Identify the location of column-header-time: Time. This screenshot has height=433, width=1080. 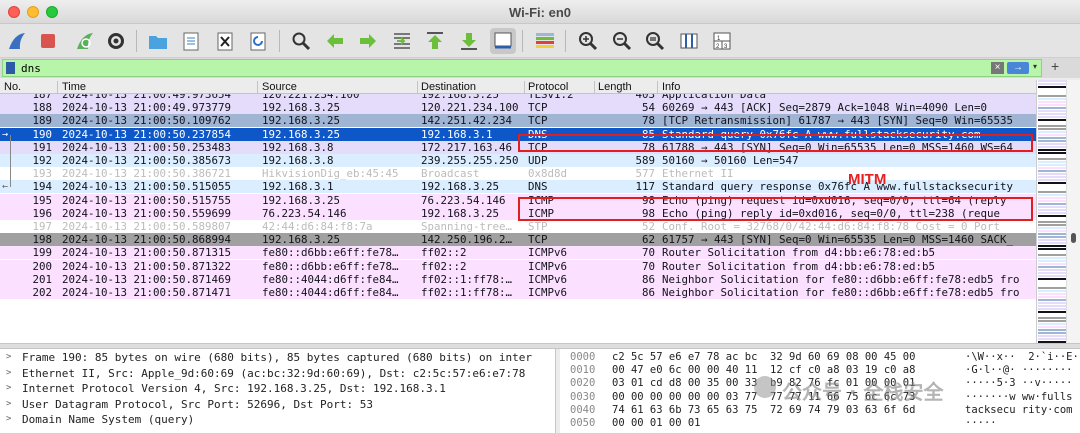
(74, 87).